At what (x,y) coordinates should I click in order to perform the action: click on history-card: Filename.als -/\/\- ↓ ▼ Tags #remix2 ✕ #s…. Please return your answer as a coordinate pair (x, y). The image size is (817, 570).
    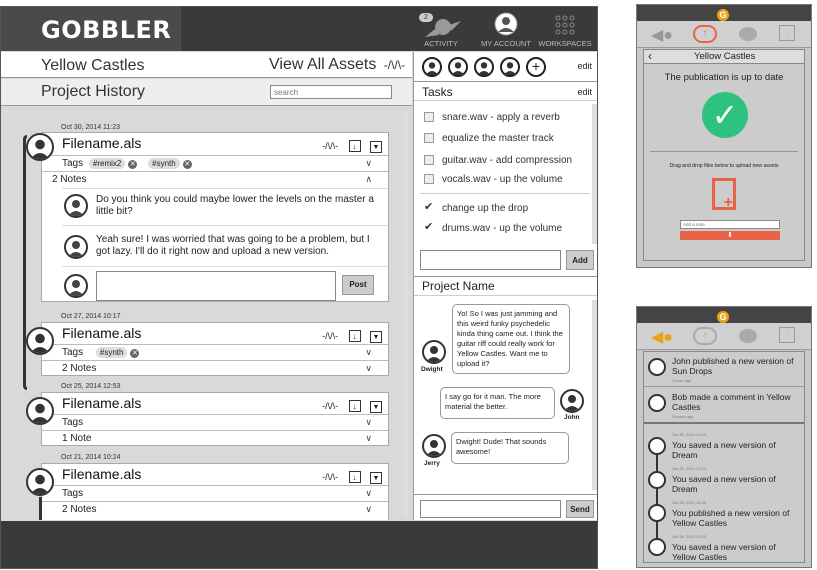
    Looking at the image, I should click on (215, 217).